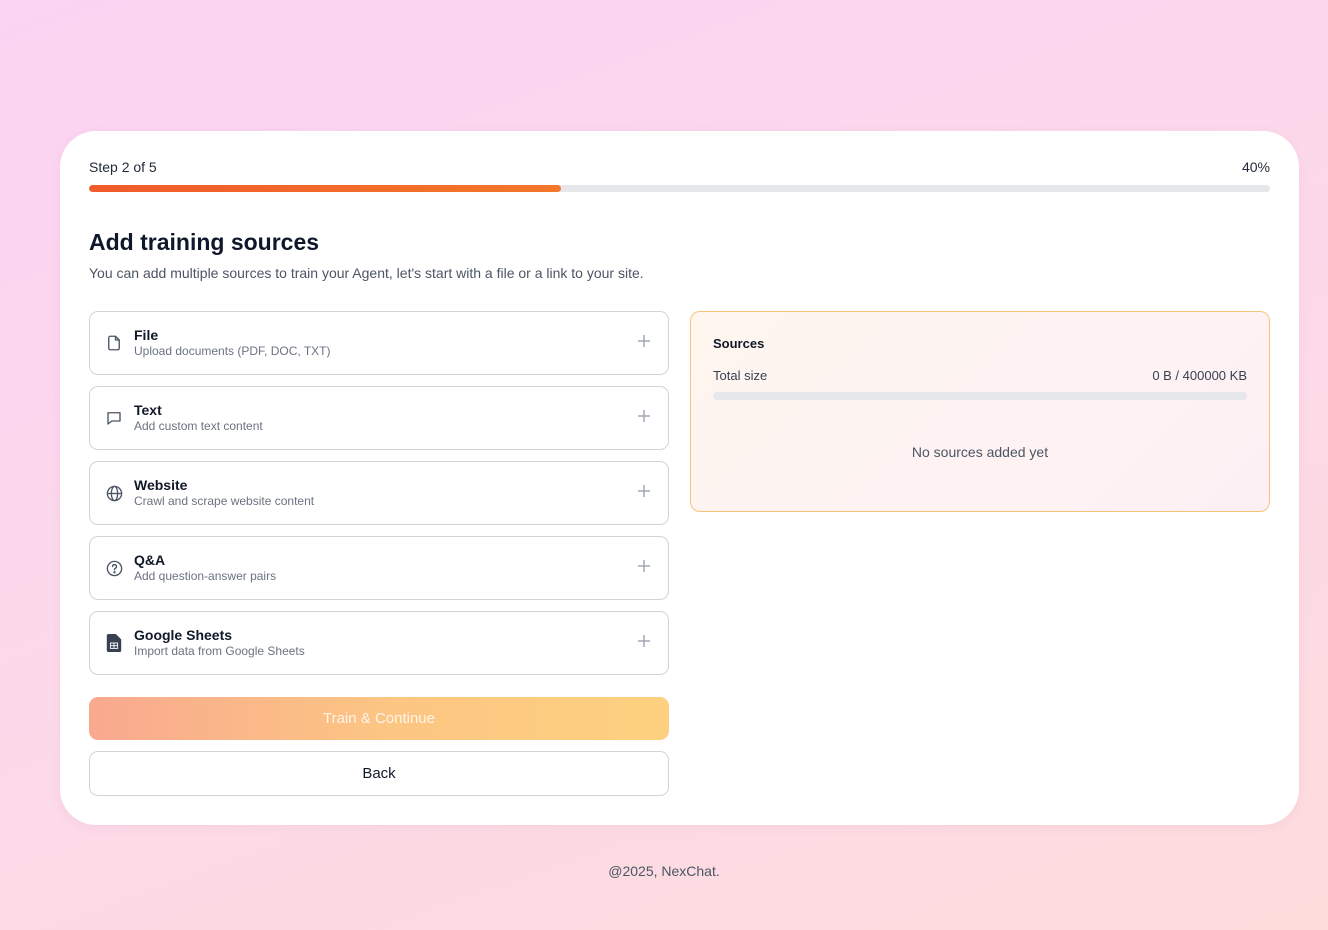 The image size is (1328, 930). What do you see at coordinates (379, 718) in the screenshot?
I see `train-continue-button: Train & Continue` at bounding box center [379, 718].